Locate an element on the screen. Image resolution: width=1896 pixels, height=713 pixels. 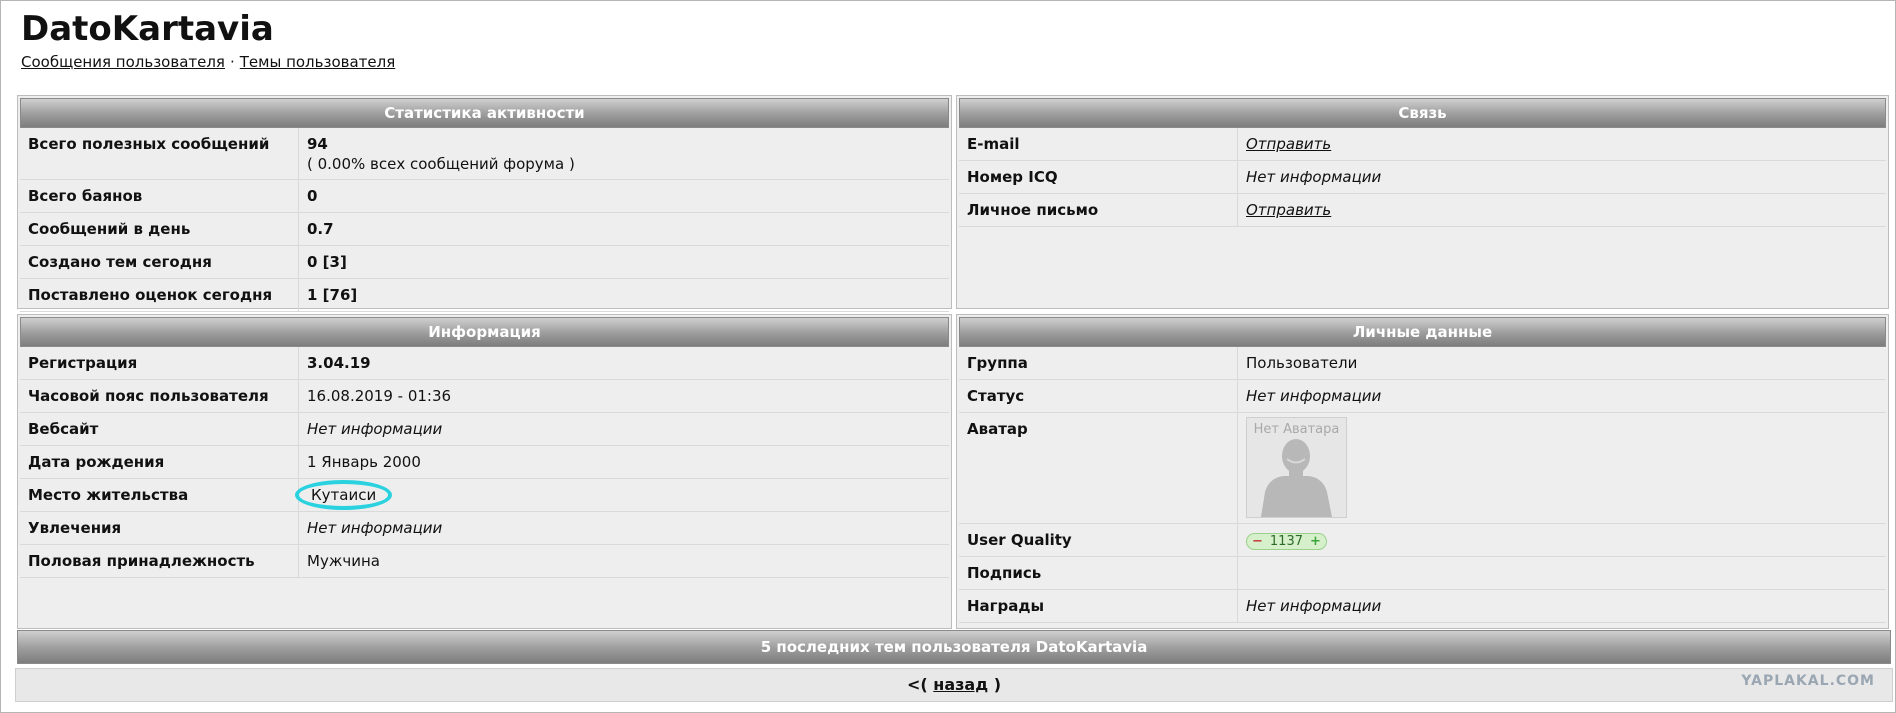
table-row: Увлечения Нет информации is located at coordinates (484, 528).